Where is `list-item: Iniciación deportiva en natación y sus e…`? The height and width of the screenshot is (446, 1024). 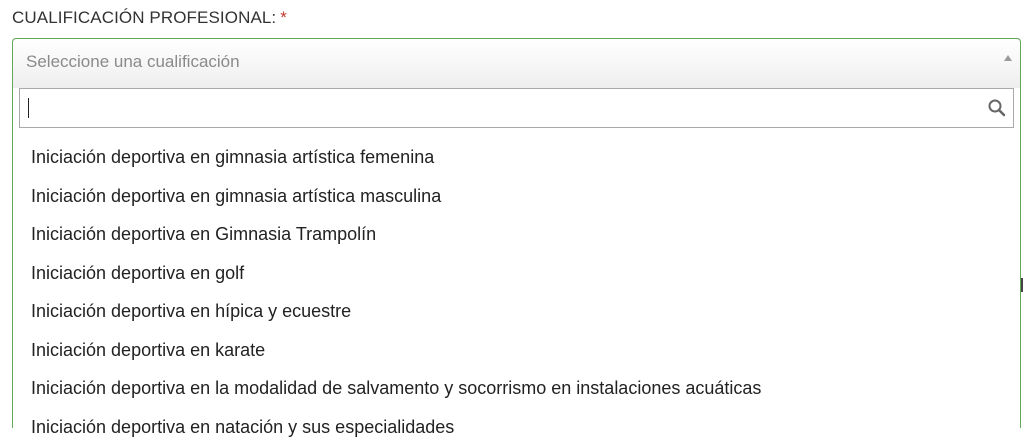
list-item: Iniciación deportiva en natación y sus e… is located at coordinates (516, 427).